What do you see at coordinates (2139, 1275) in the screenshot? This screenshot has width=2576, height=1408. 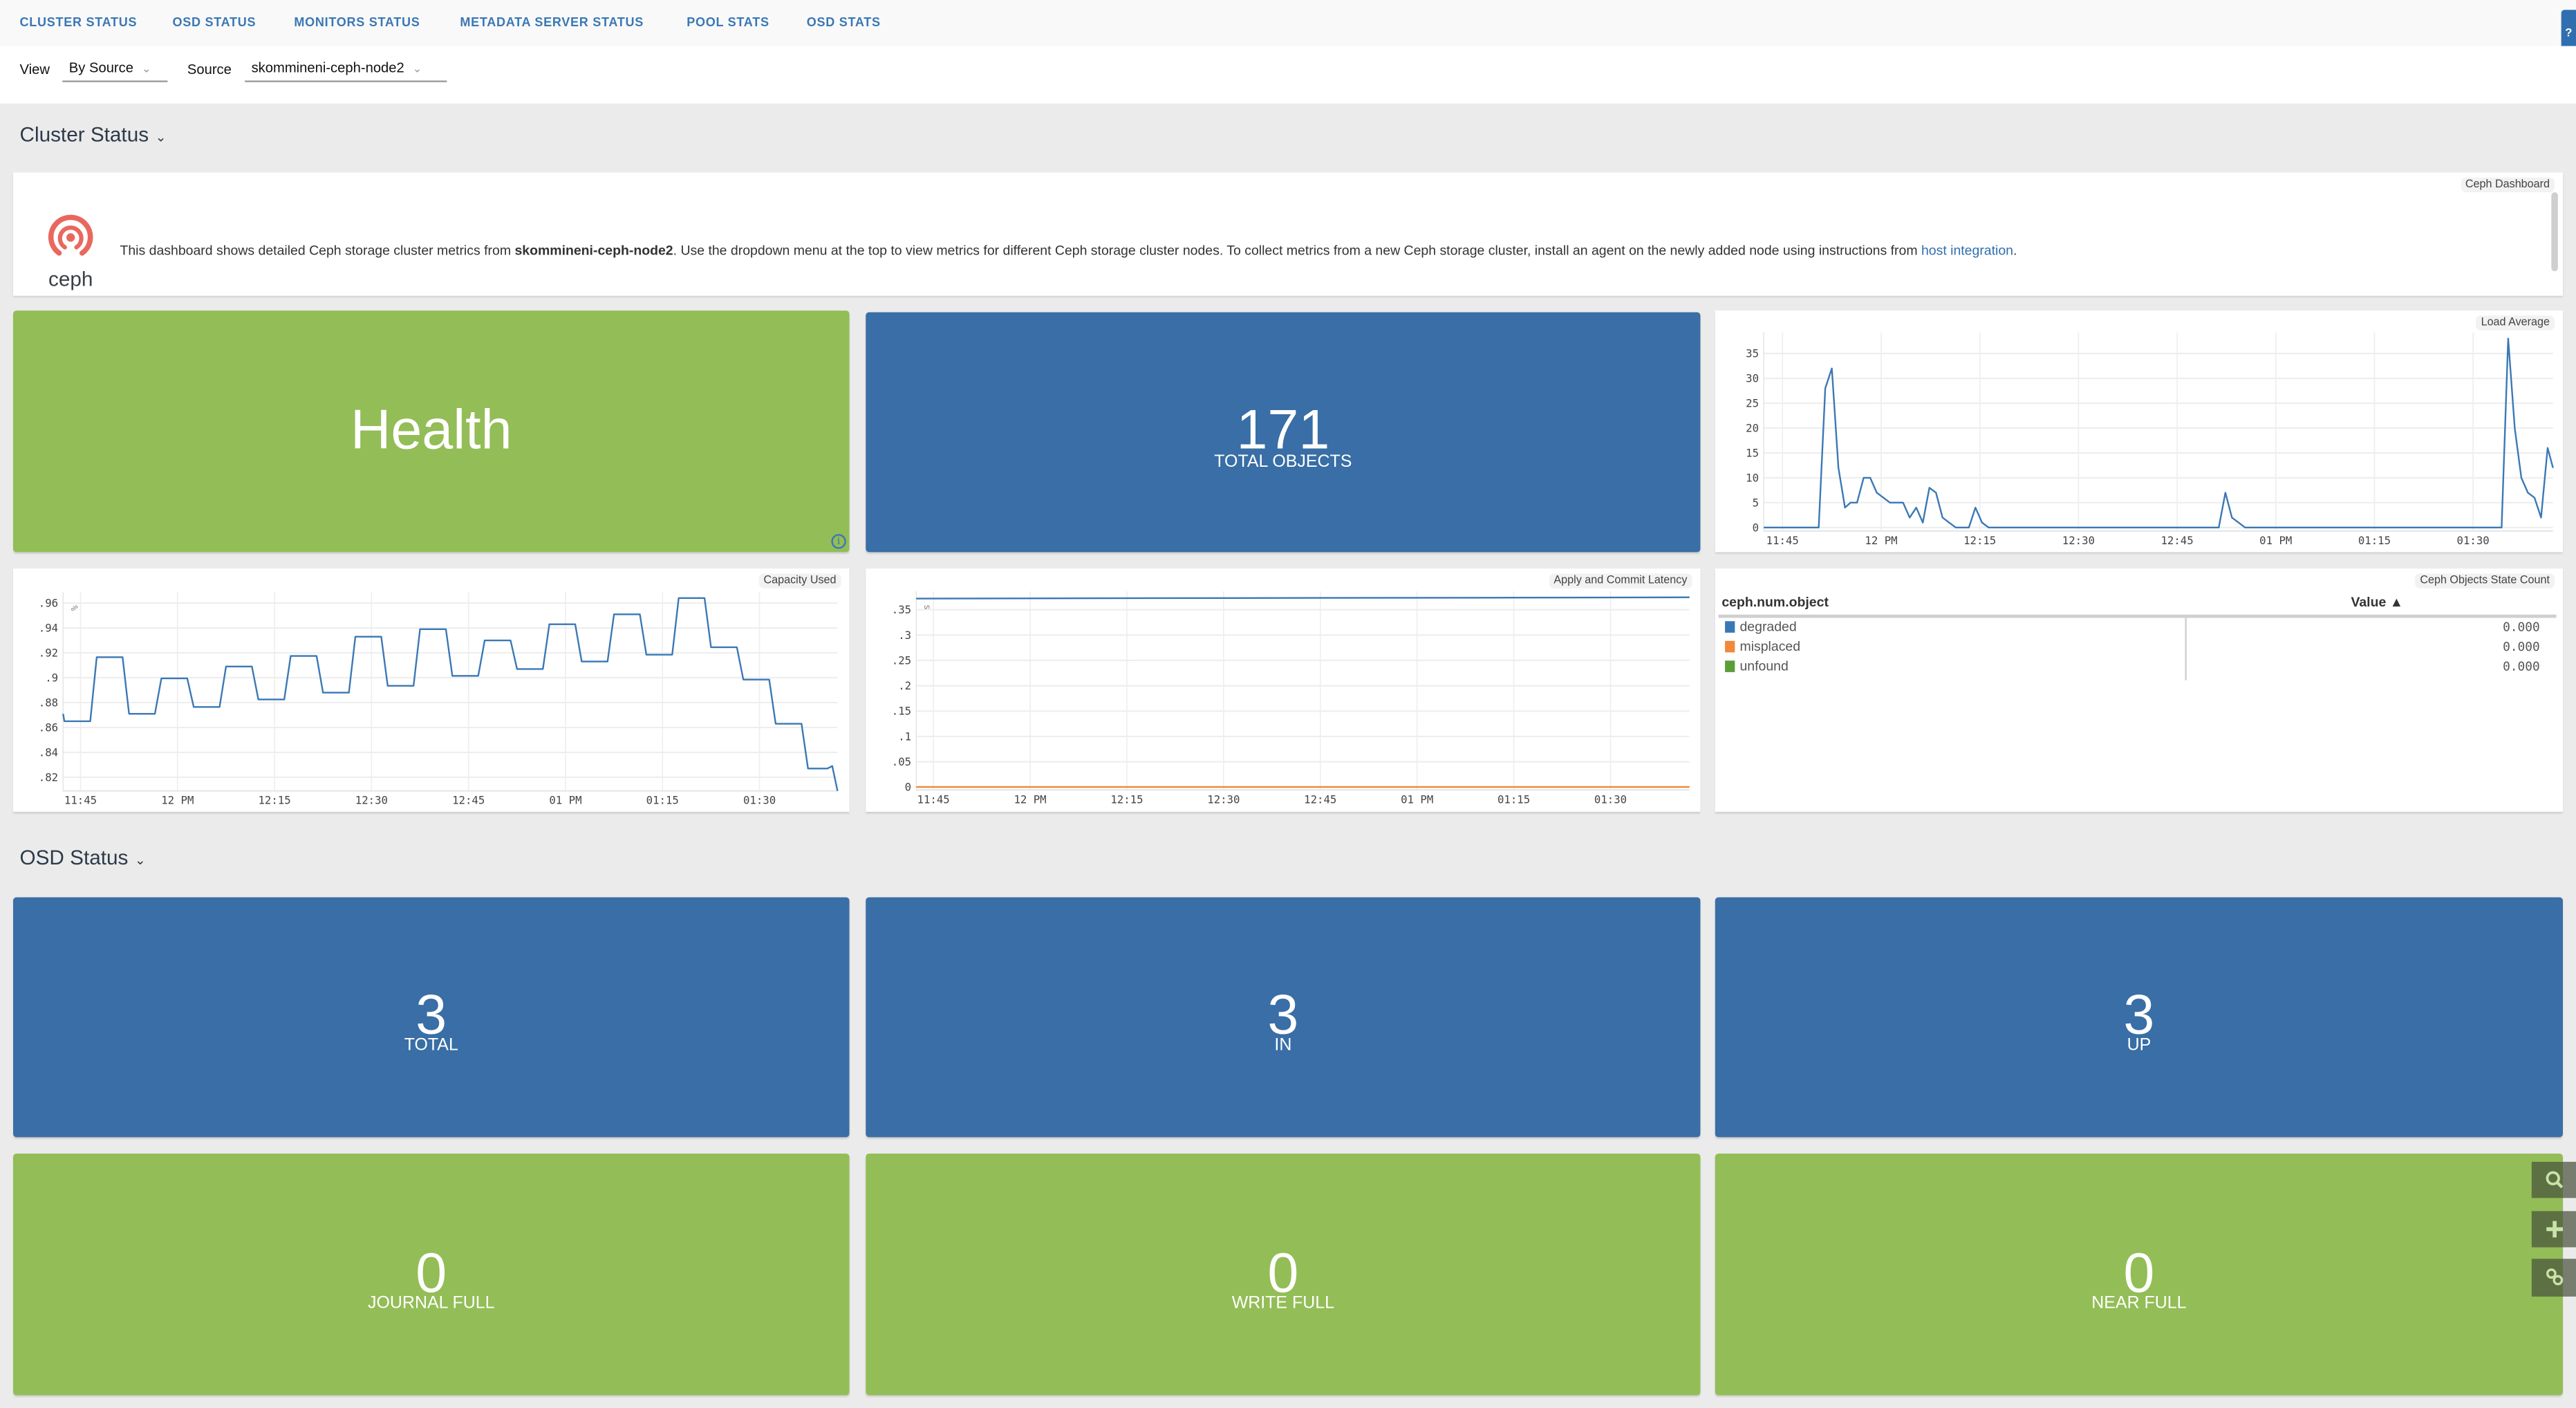 I see `near-full-tile: 0 NEAR FULL` at bounding box center [2139, 1275].